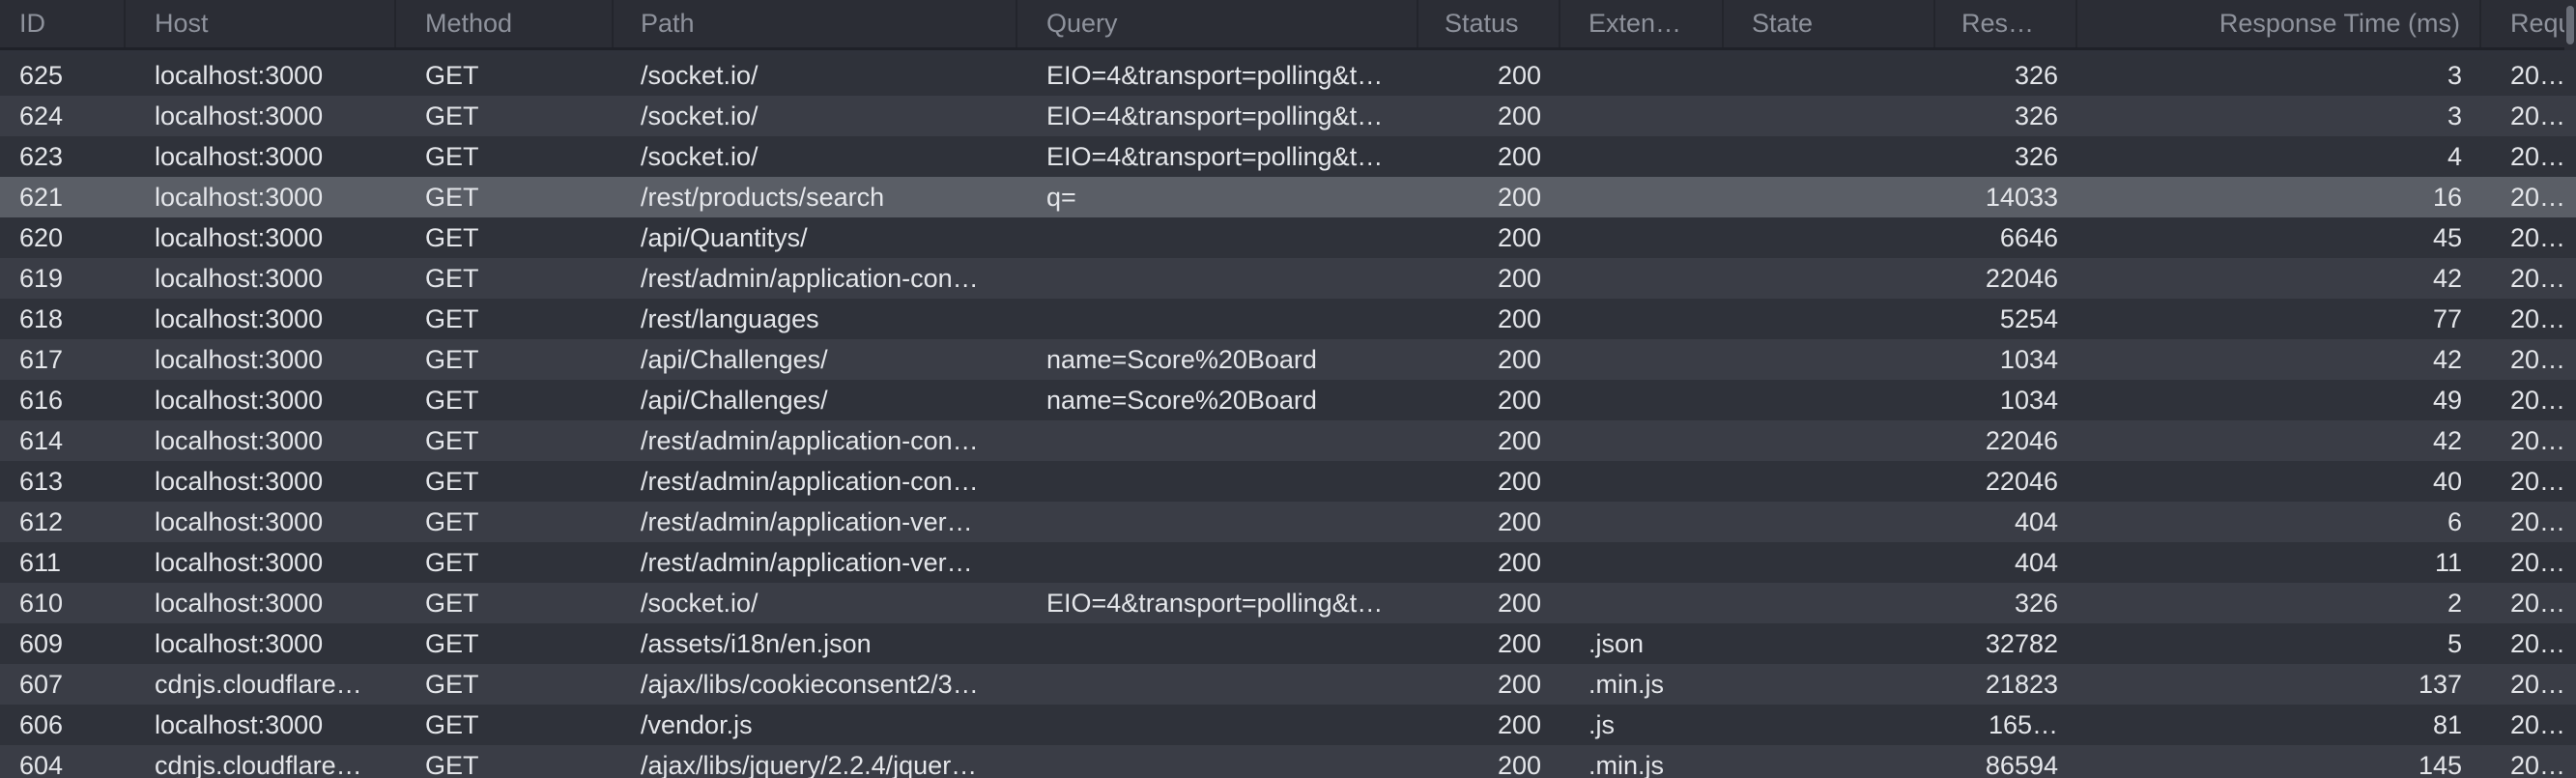 The image size is (2576, 778). I want to click on cell-id: 612, so click(42, 521).